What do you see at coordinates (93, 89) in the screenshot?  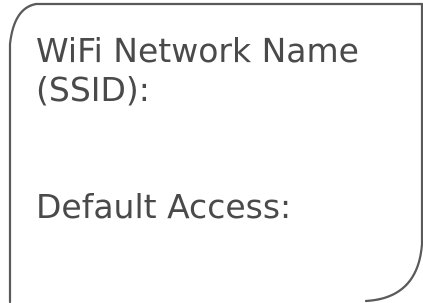 I see `ssid-label-line2: (SSID):` at bounding box center [93, 89].